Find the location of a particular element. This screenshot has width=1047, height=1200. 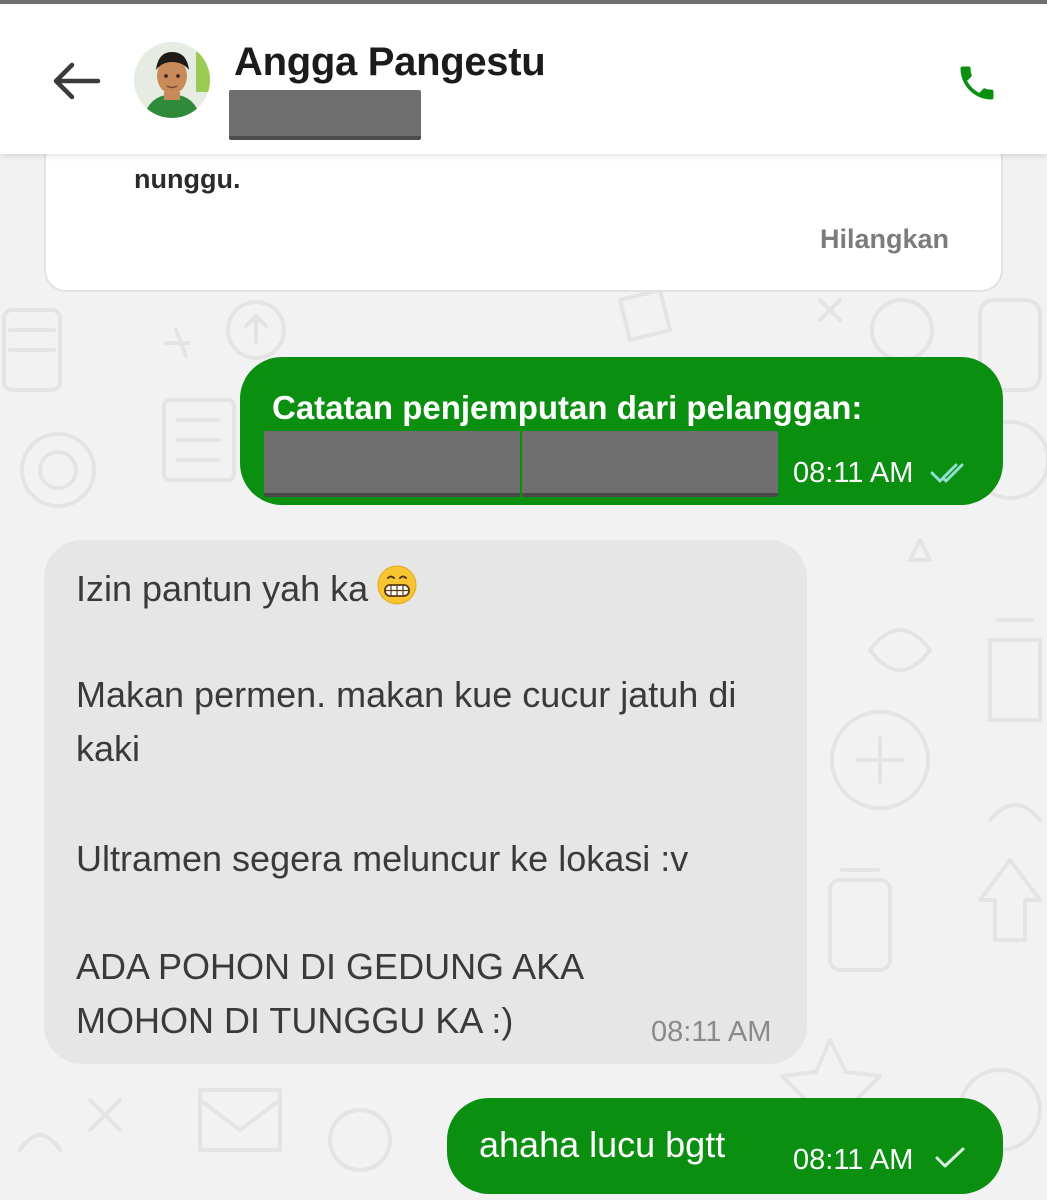

message-line: kaki is located at coordinates (108, 748).